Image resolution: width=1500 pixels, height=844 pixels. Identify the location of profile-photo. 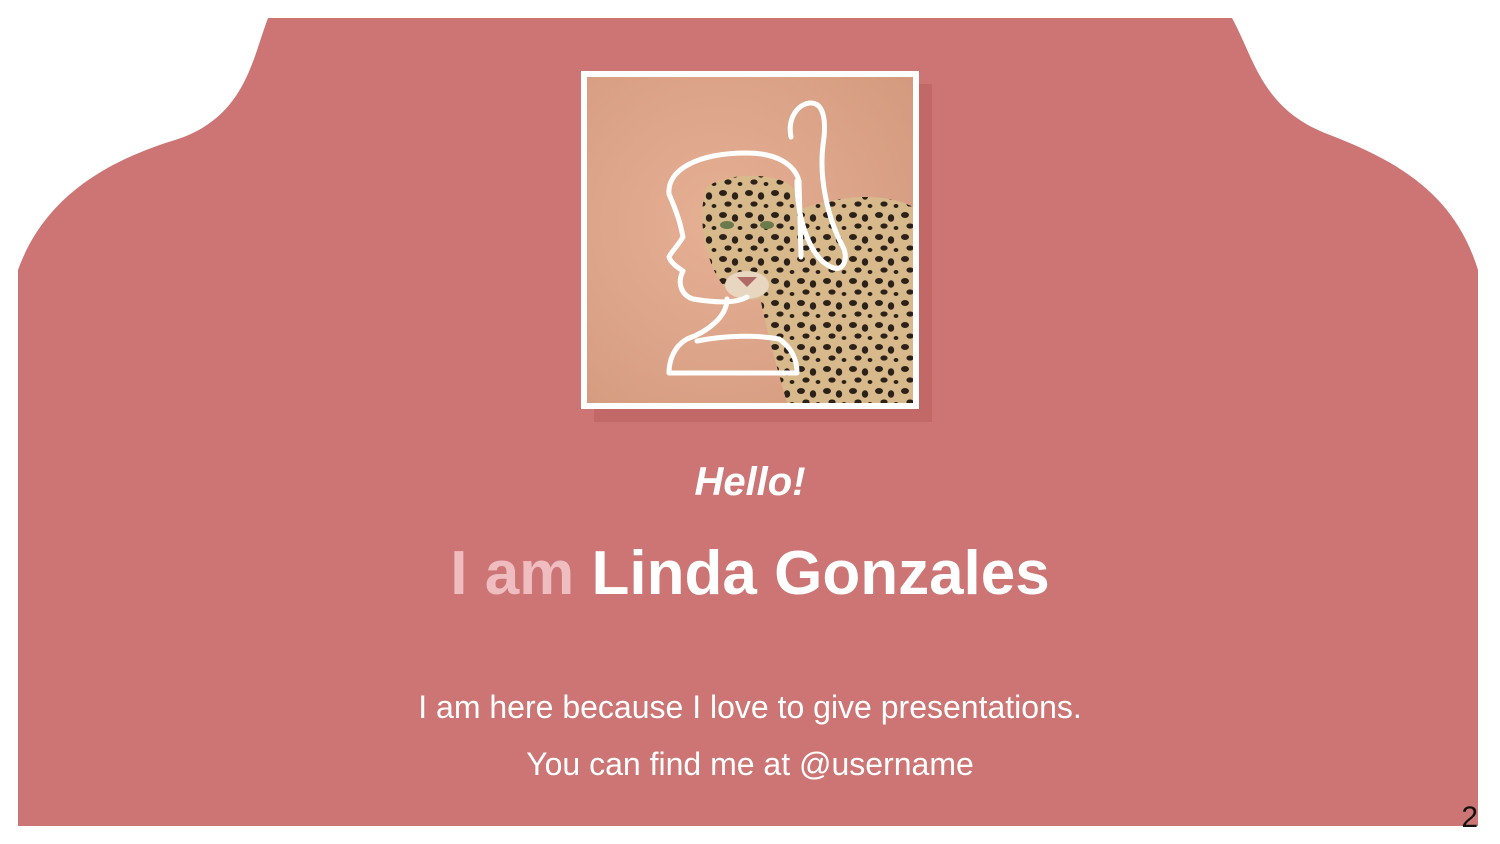
(750, 240).